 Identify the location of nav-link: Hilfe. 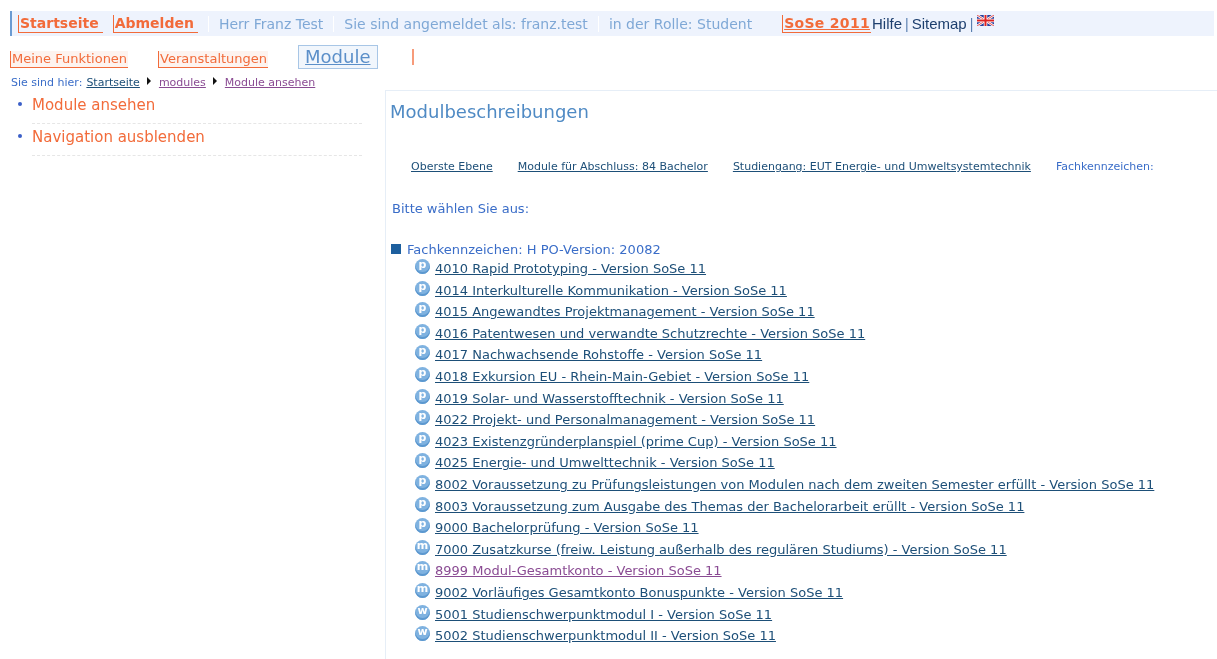
(886, 23).